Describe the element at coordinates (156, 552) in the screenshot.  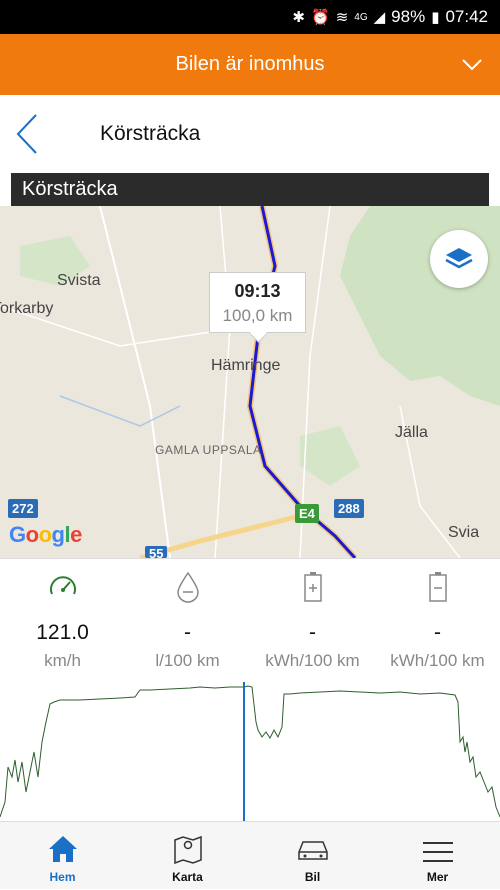
I see `road-sign: 55` at that location.